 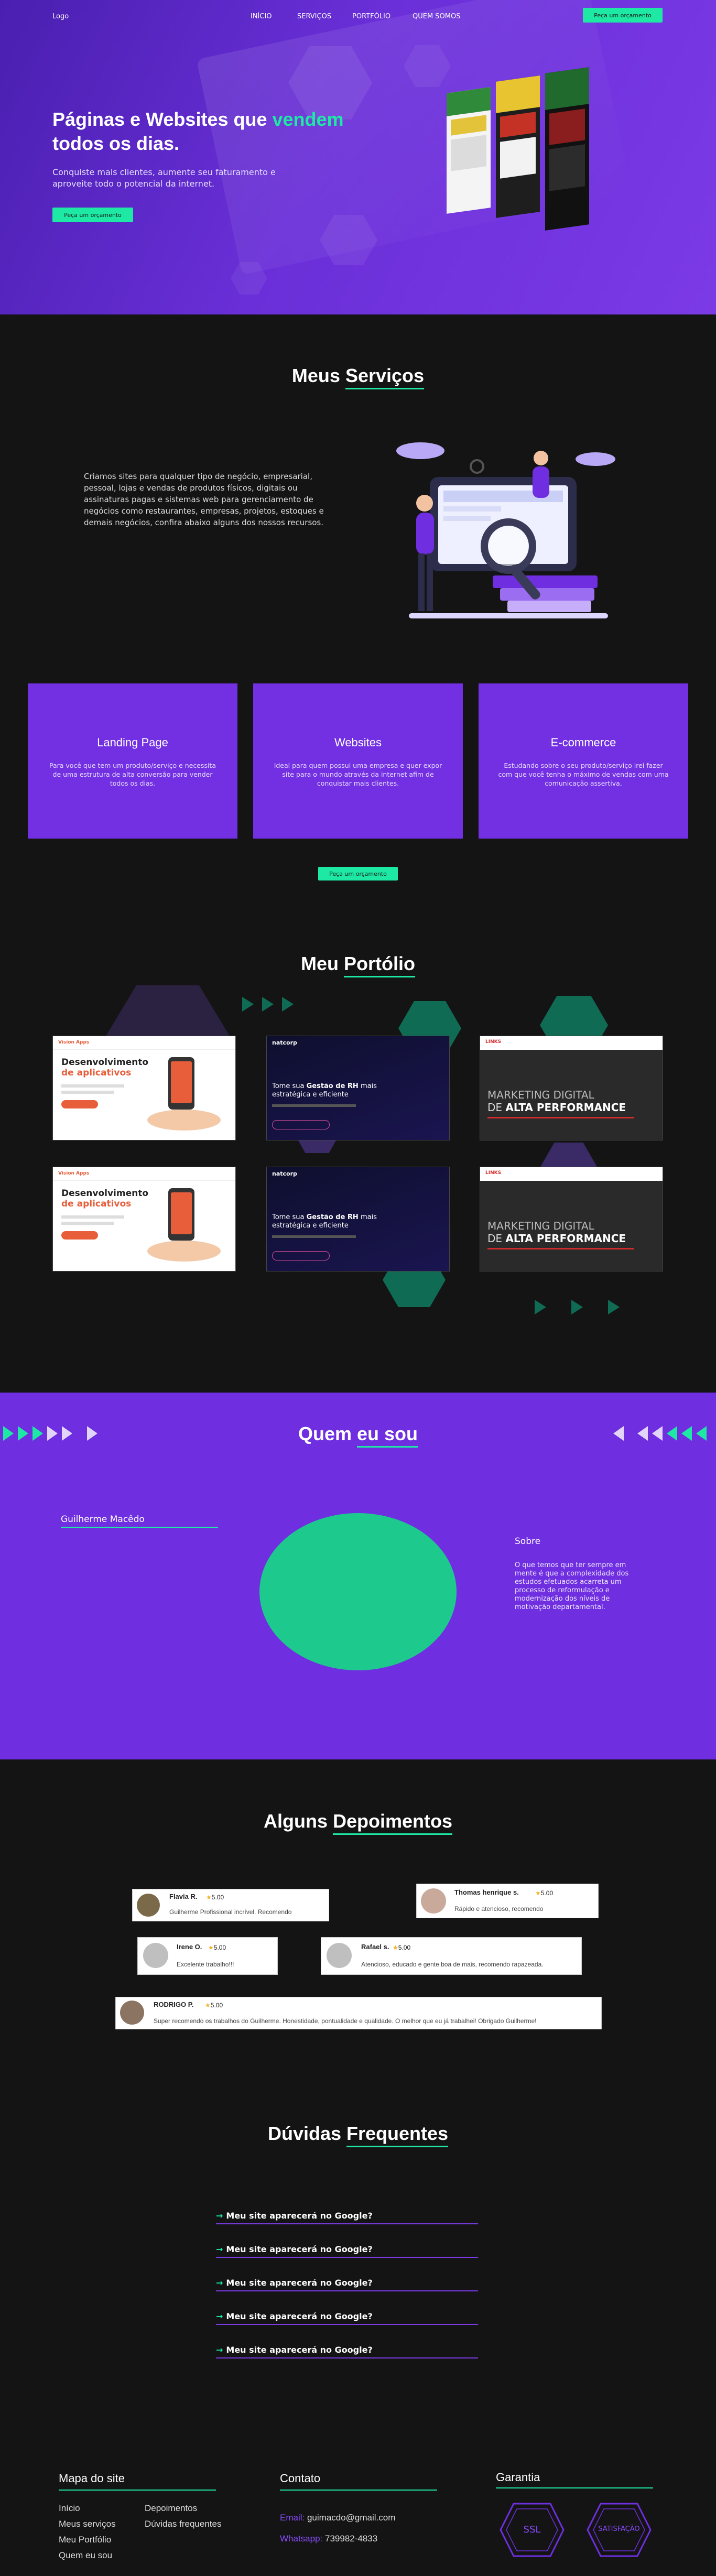 I want to click on about-photo-placeholder, so click(x=358, y=1591).